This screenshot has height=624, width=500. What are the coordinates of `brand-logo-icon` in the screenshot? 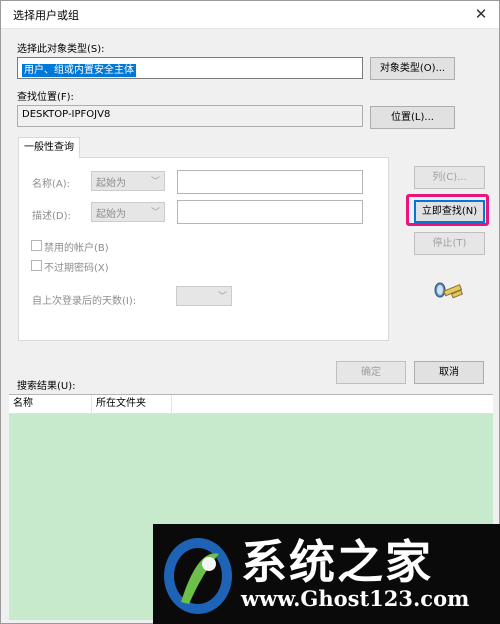 It's located at (198, 576).